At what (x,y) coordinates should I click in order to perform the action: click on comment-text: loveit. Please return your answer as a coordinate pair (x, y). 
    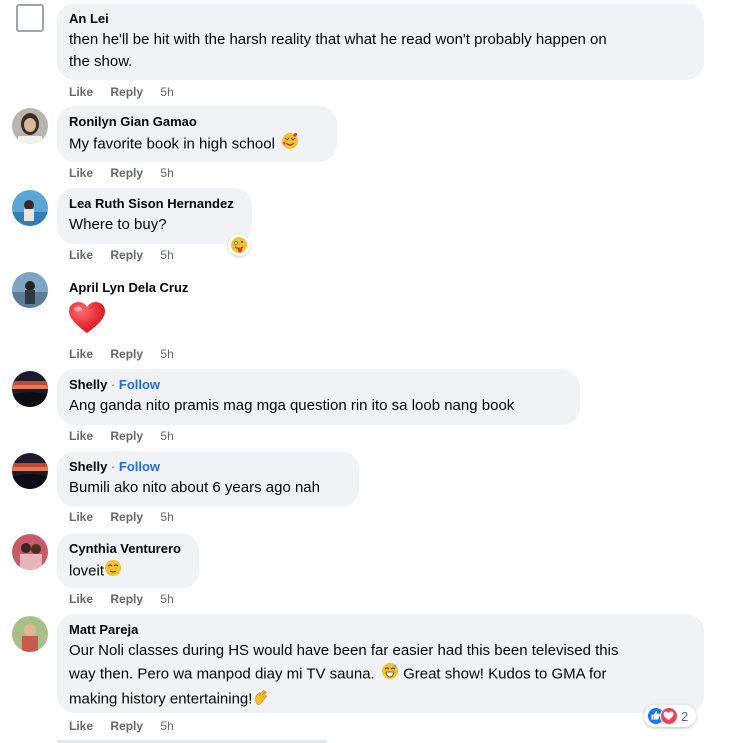
    Looking at the image, I should click on (128, 571).